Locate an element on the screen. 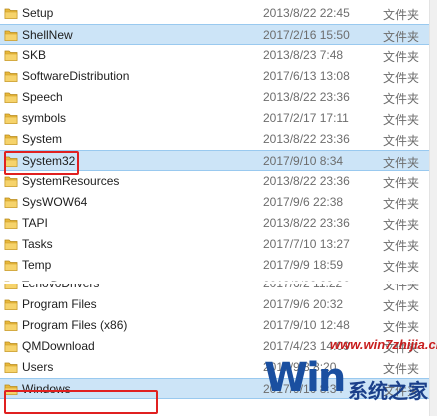  file-date: 2017/9/10 12:48 is located at coordinates (306, 325).